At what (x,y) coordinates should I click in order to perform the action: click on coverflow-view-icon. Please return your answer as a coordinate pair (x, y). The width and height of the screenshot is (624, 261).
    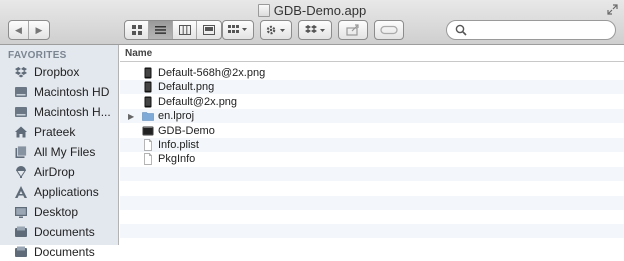
    Looking at the image, I should click on (209, 30).